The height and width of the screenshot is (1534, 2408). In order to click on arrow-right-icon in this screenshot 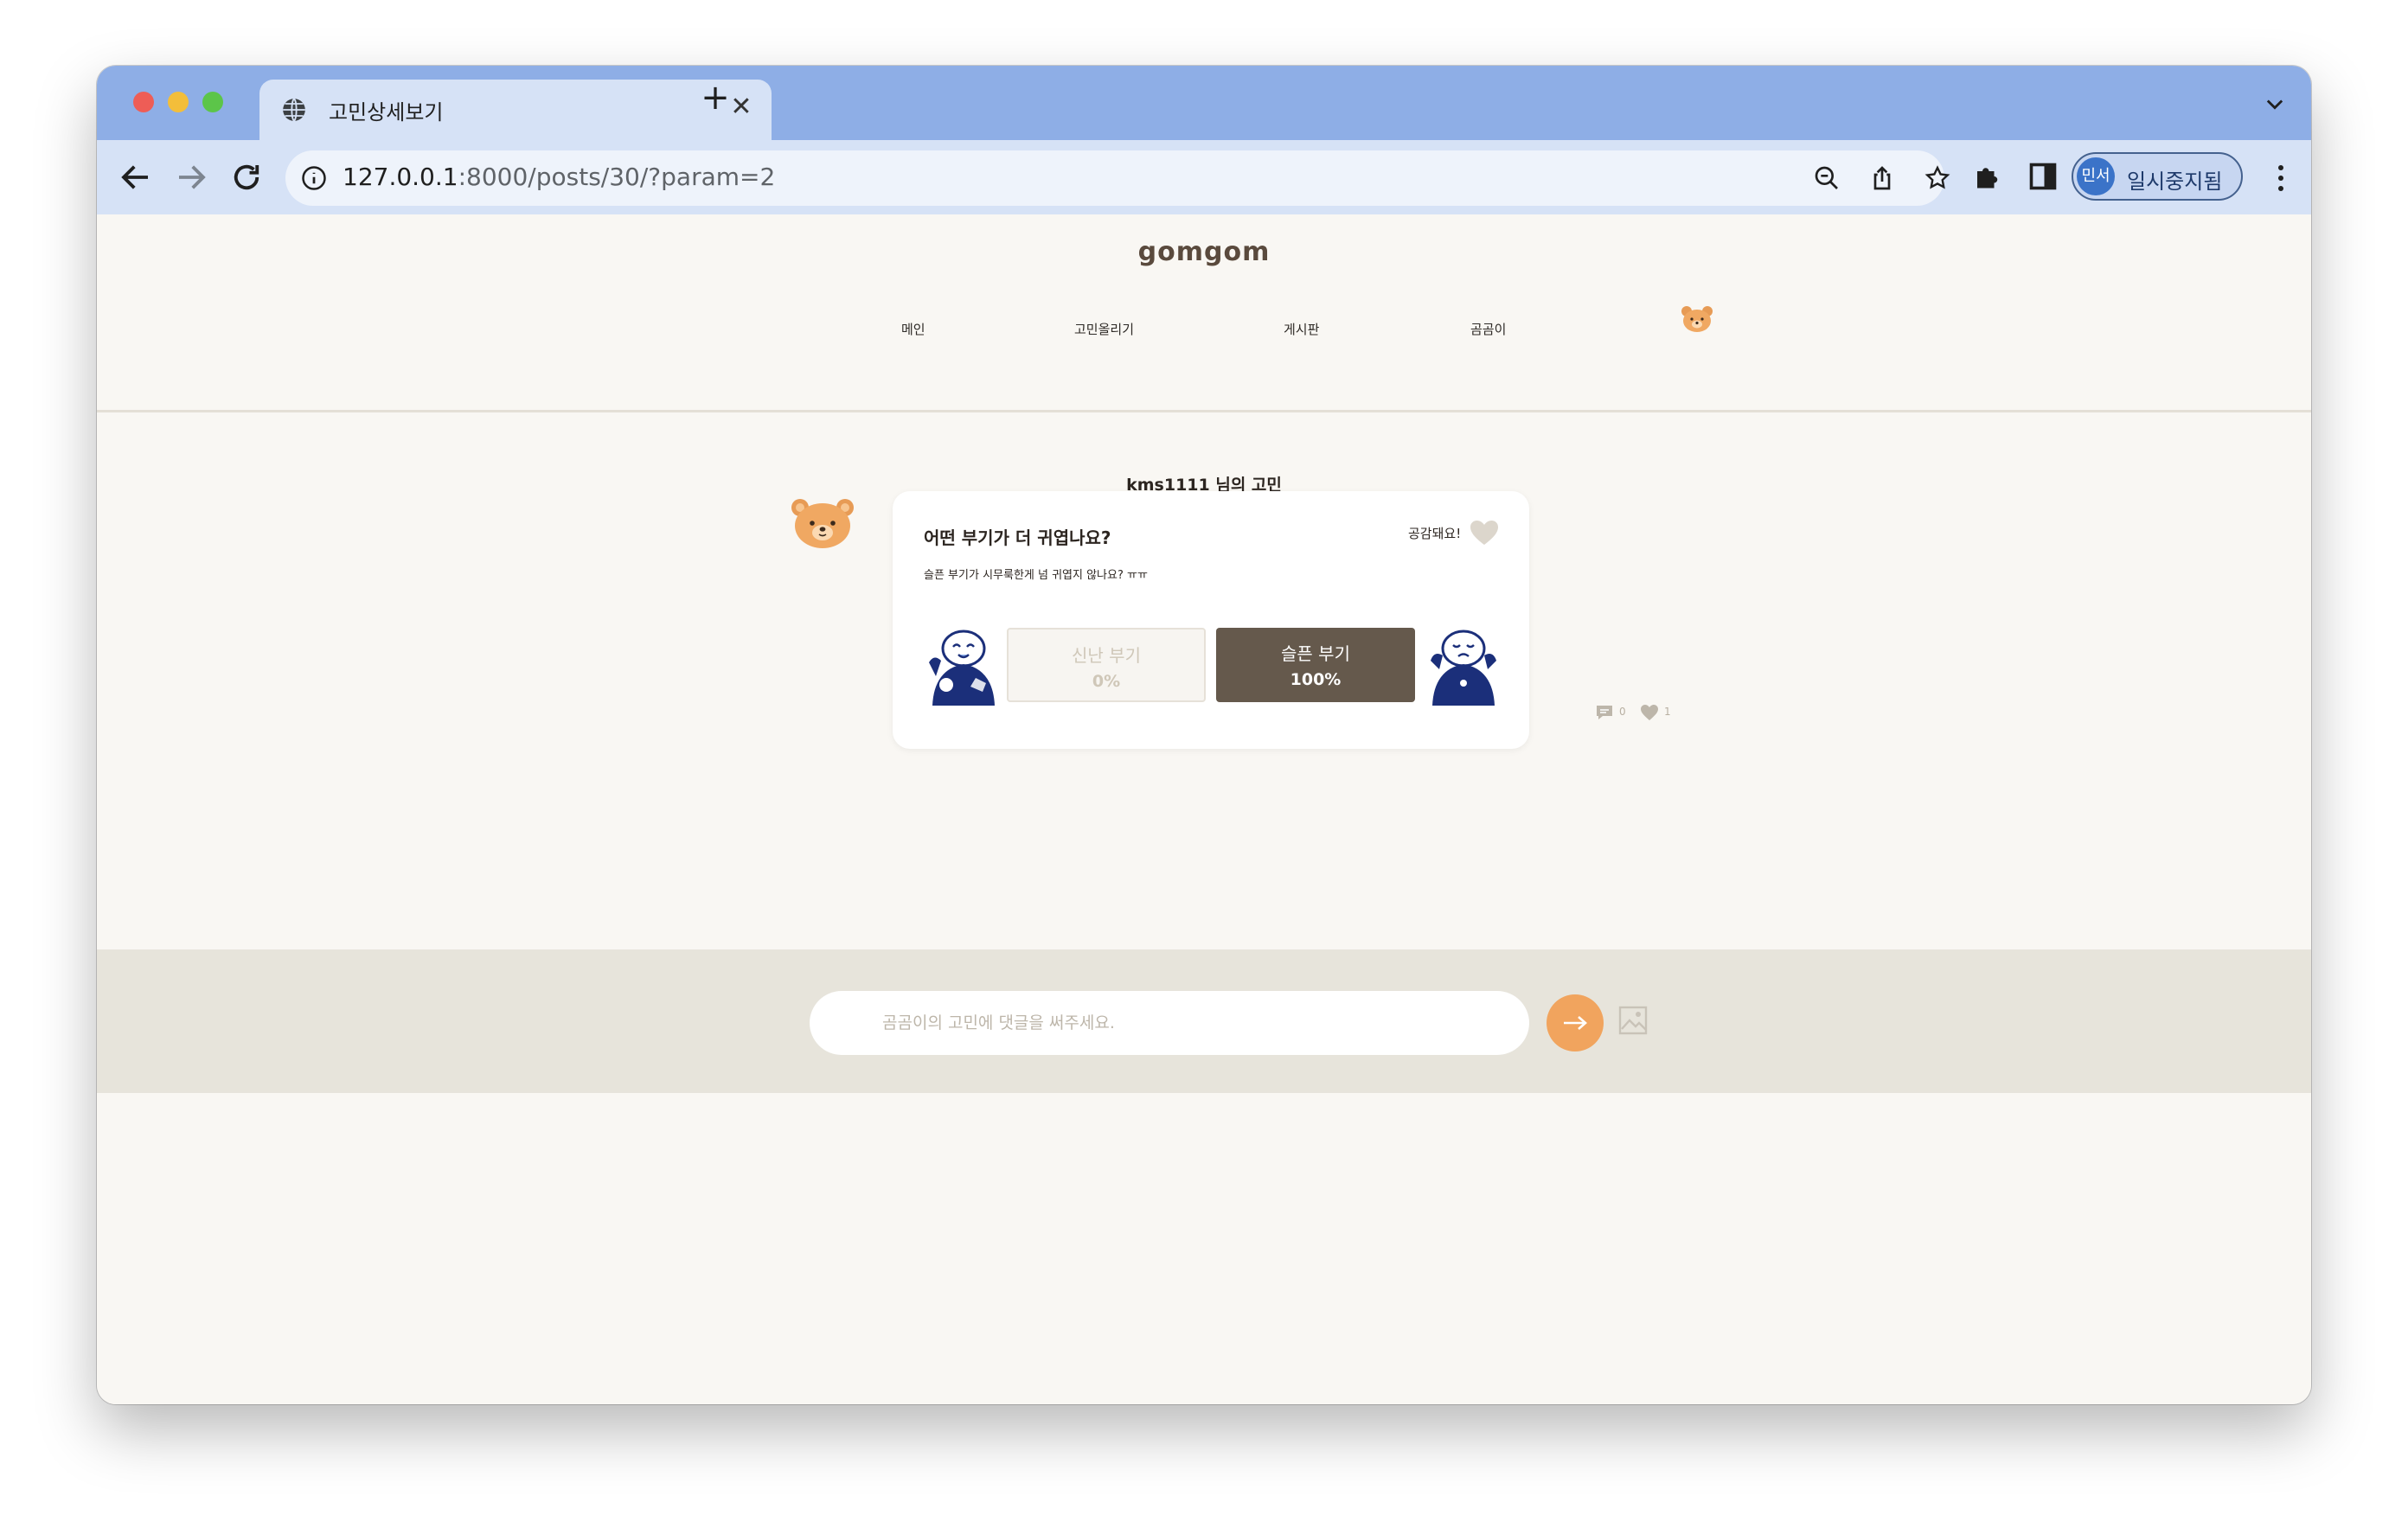, I will do `click(1575, 1023)`.